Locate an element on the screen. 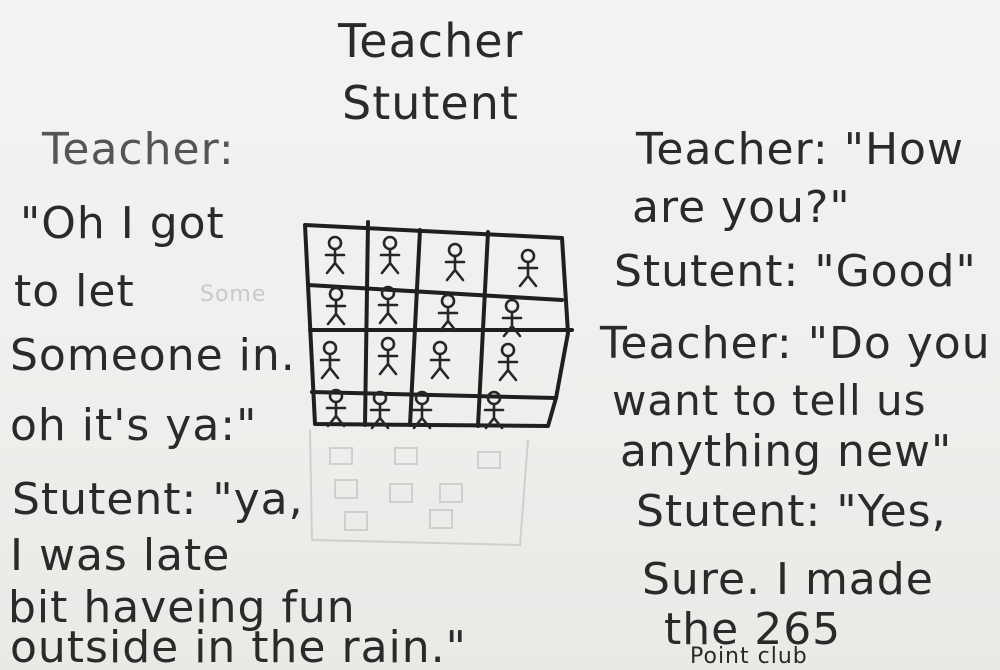 The image size is (1000, 670). classroom-drawing is located at coordinates (438, 383).